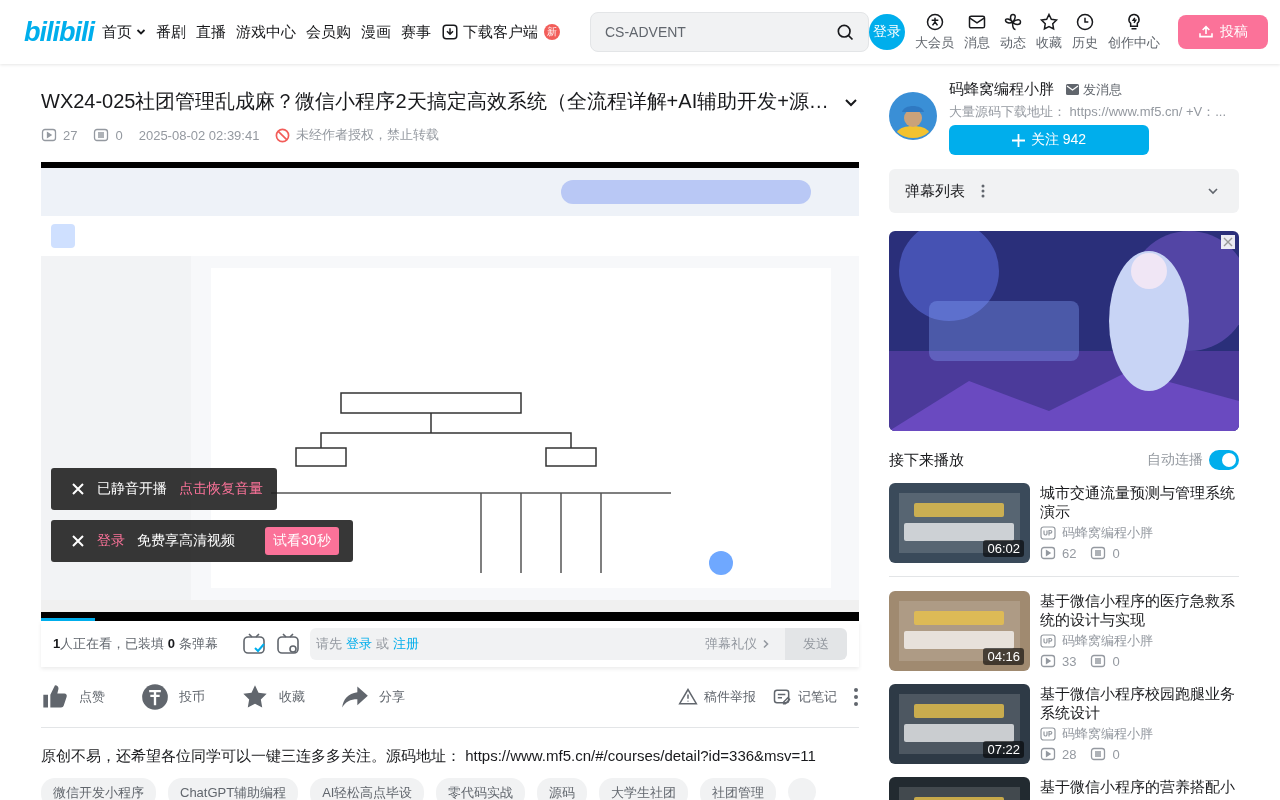 This screenshot has width=1280, height=800. What do you see at coordinates (913, 116) in the screenshot?
I see `avatar` at bounding box center [913, 116].